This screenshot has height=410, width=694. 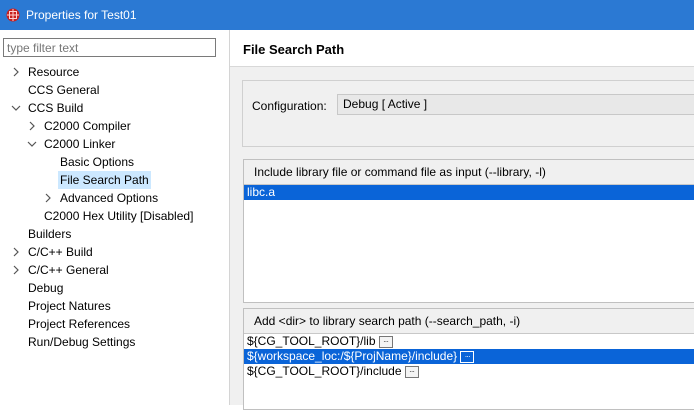 I want to click on tree-item-label: C/C++ General, so click(x=68, y=270).